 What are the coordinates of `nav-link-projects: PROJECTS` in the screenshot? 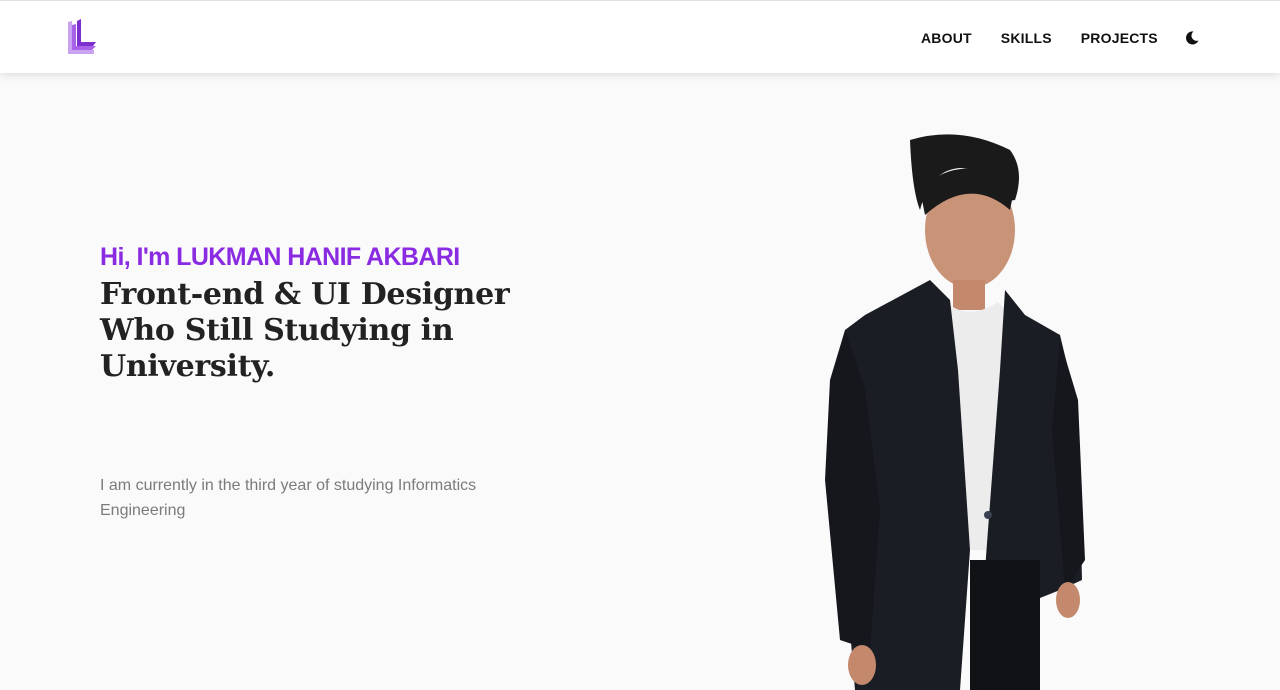 It's located at (1119, 38).